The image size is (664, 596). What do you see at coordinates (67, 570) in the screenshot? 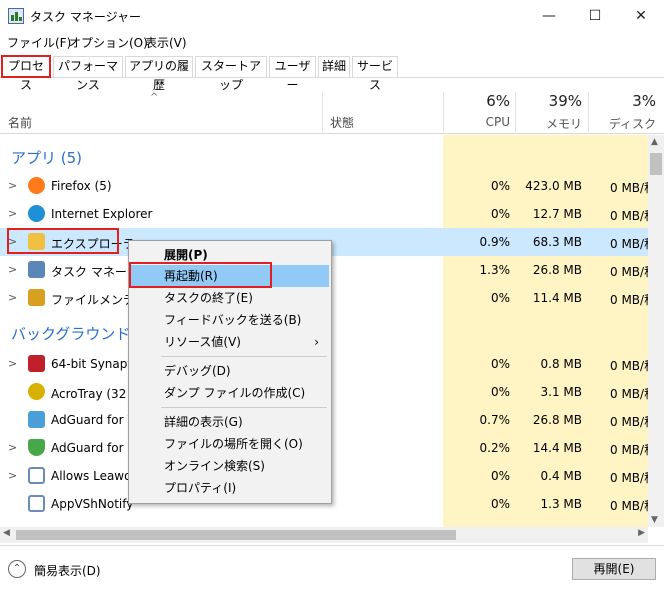
I see `fewer-details-link: 簡易表示(D)` at bounding box center [67, 570].